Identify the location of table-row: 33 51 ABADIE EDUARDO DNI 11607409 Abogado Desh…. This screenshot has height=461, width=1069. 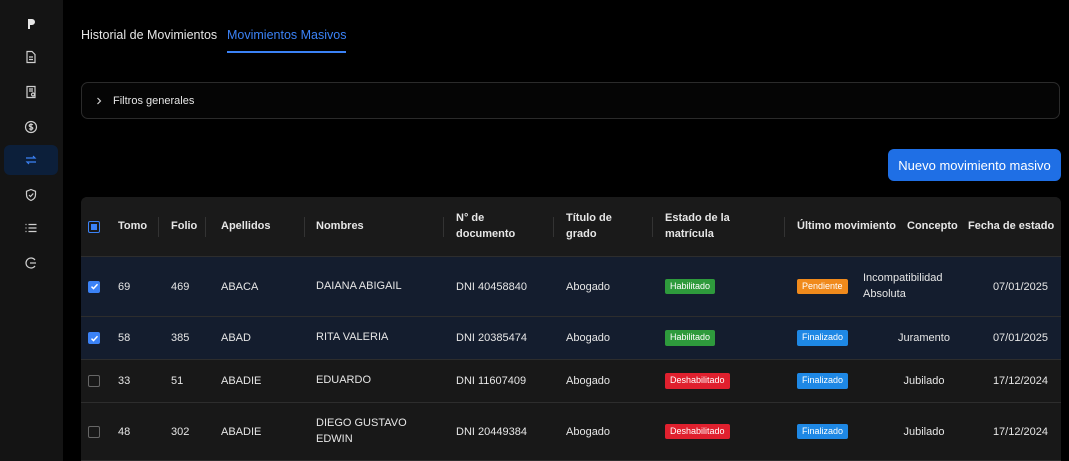
(571, 381).